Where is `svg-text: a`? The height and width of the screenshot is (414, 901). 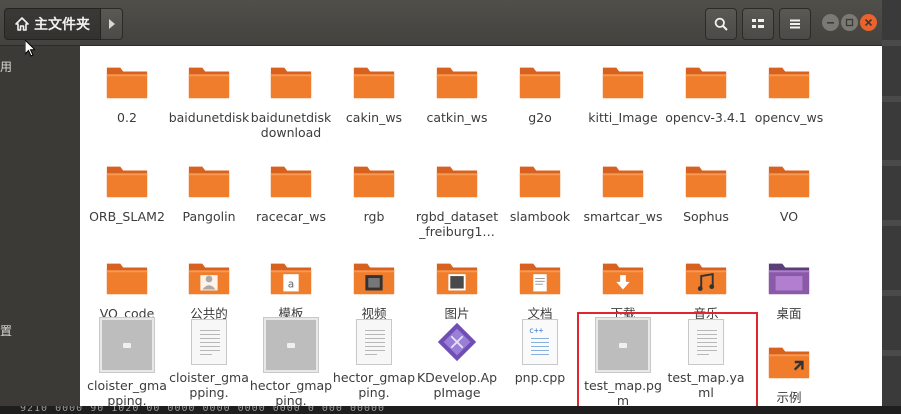 svg-text: a is located at coordinates (291, 285).